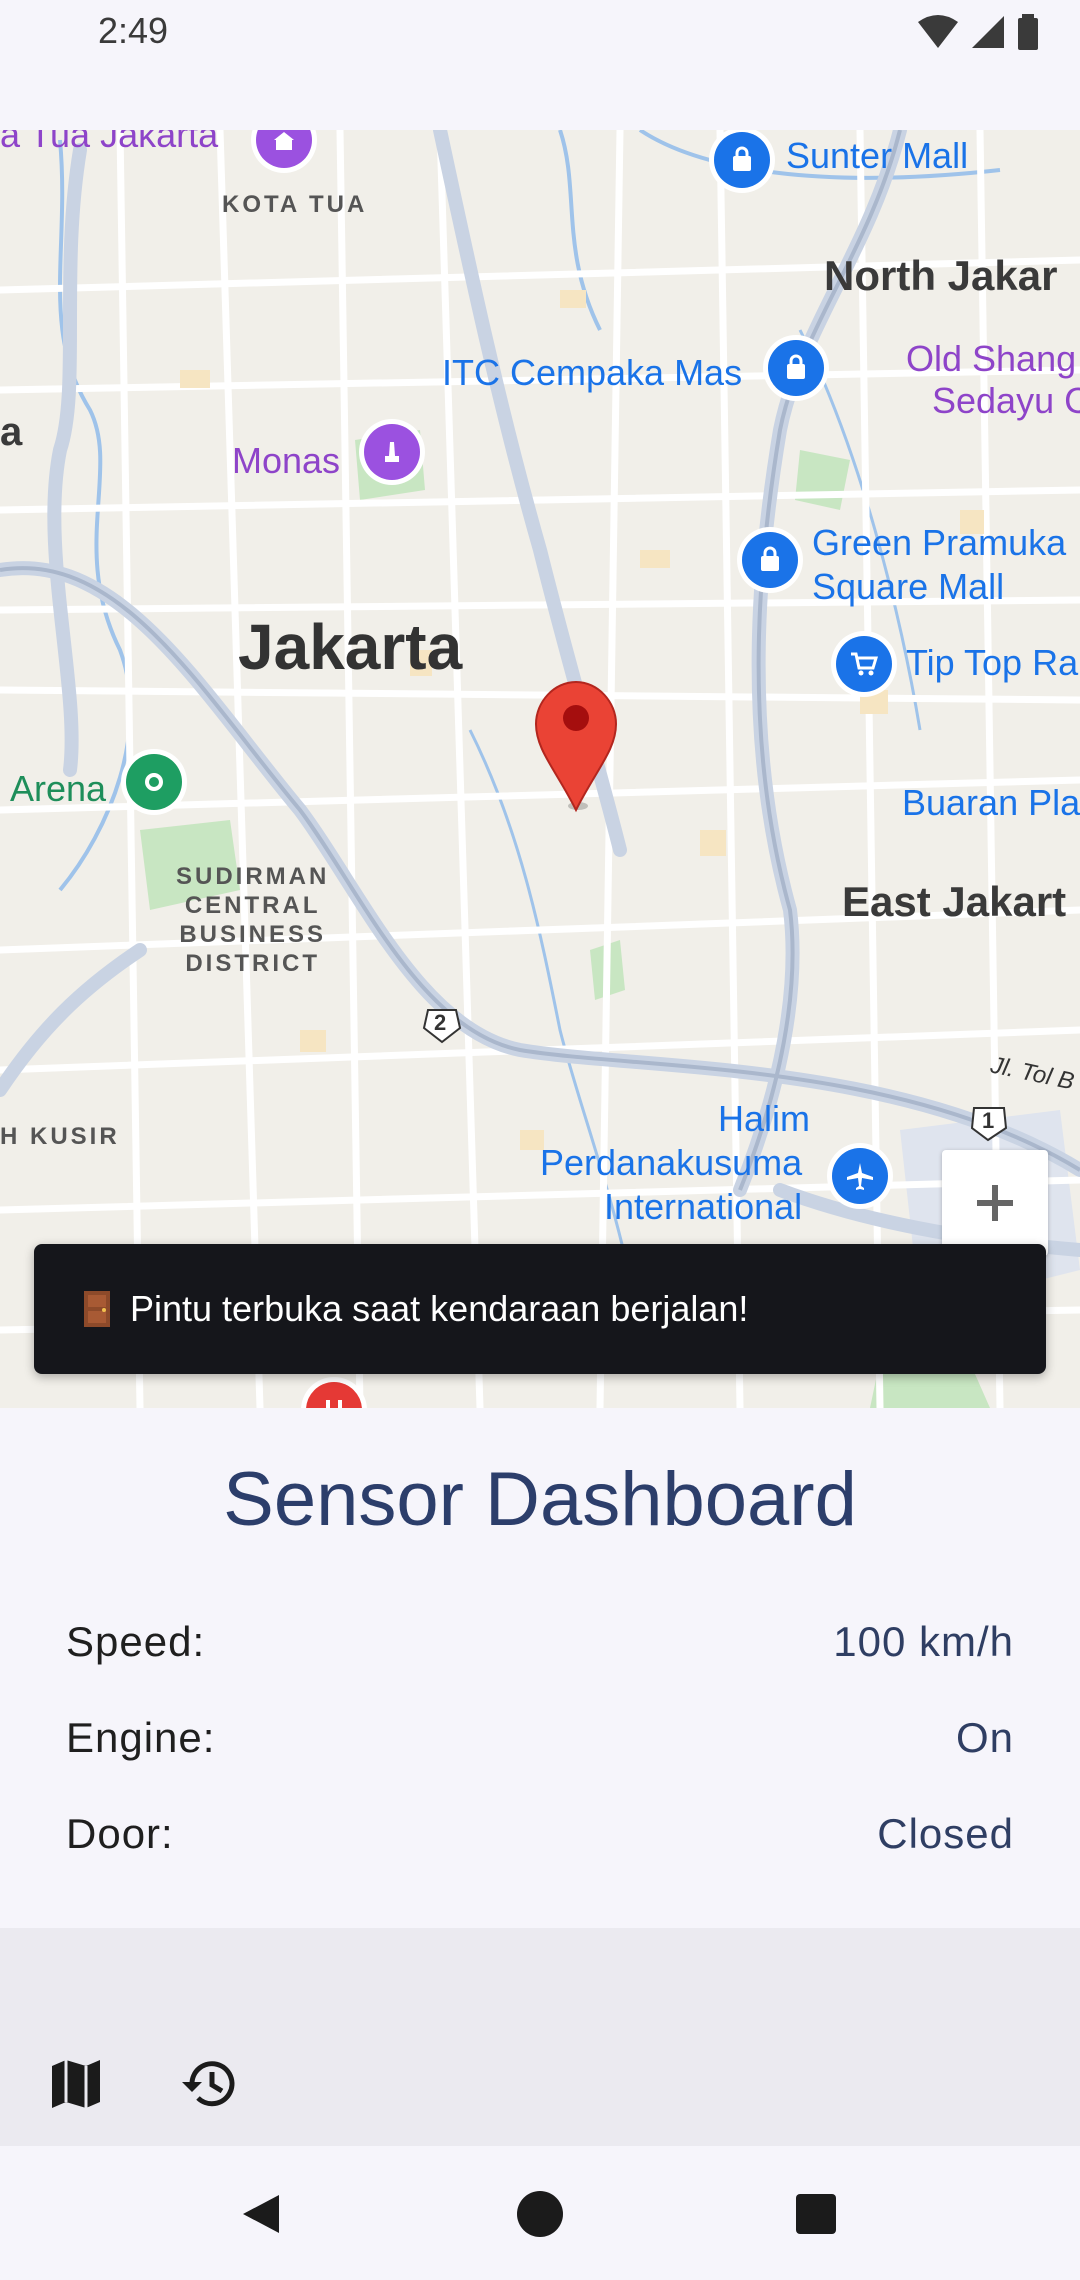  Describe the element at coordinates (988, 1120) in the screenshot. I see `route-shield-1: 1` at that location.